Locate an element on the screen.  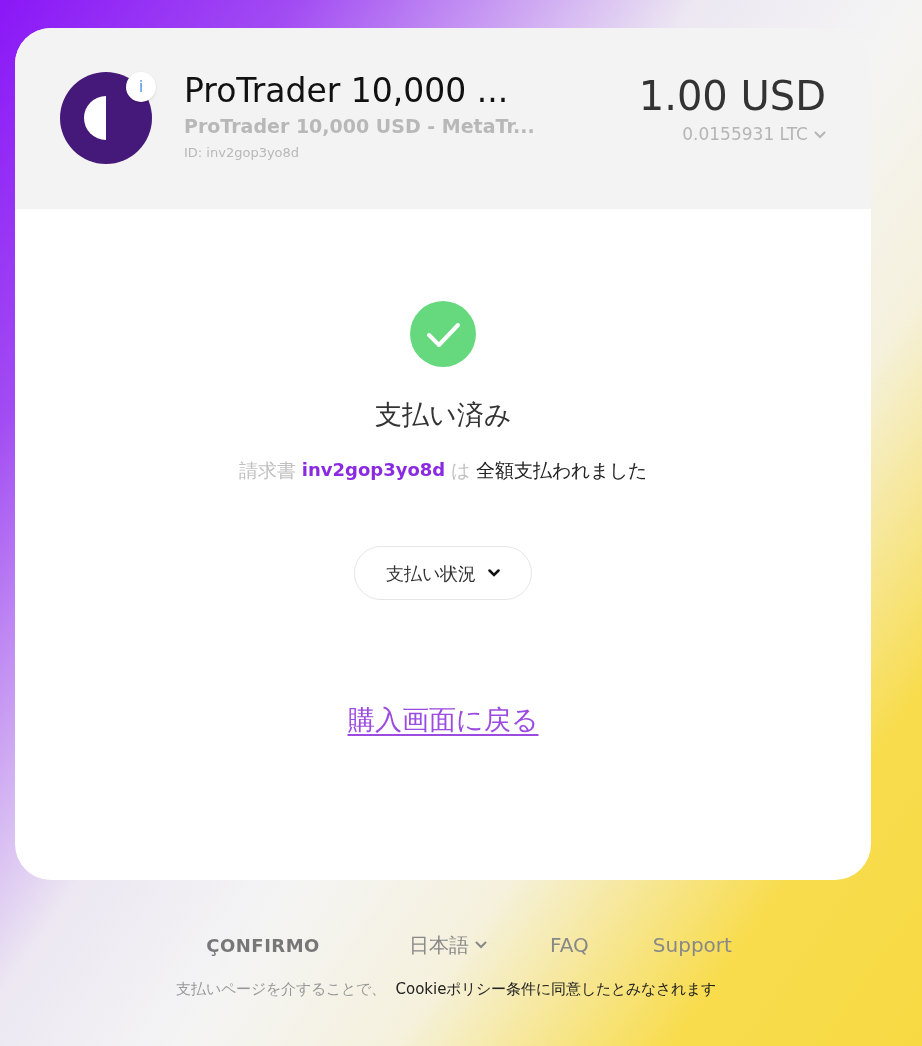
confirmo-logo: ÇONFIRMO is located at coordinates (263, 945).